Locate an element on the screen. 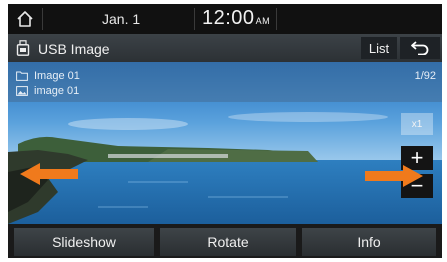  home-icon is located at coordinates (25, 19).